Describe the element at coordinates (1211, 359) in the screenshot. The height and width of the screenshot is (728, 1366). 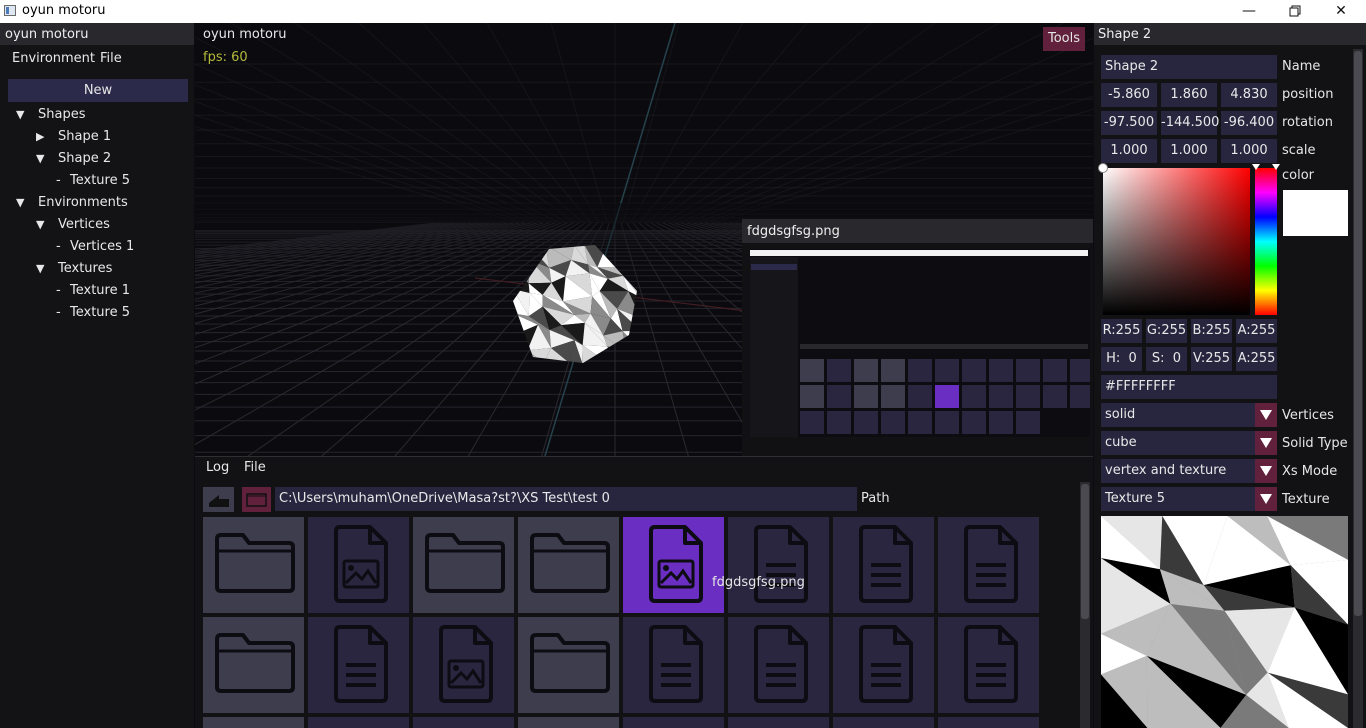
I see `value-input: V:255` at that location.